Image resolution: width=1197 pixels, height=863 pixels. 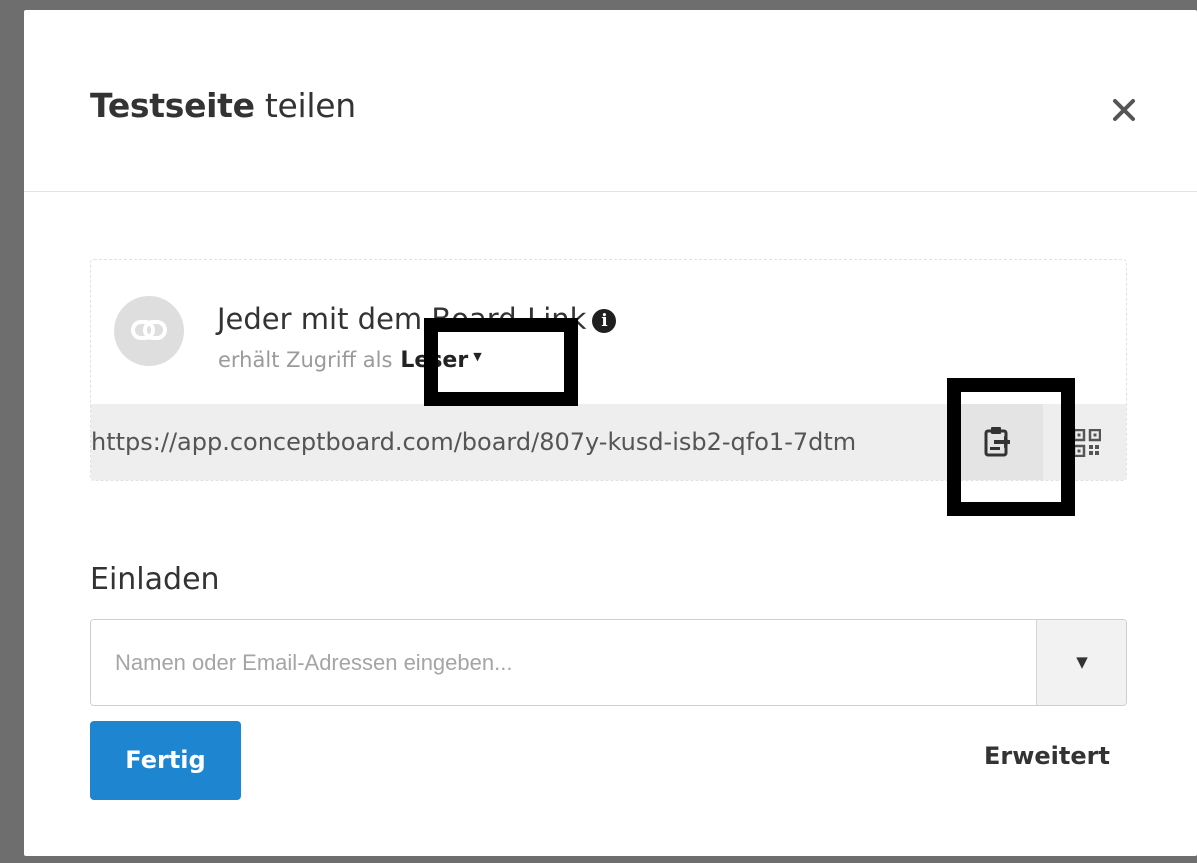 What do you see at coordinates (1047, 756) in the screenshot?
I see `advanced-link: Erweitert` at bounding box center [1047, 756].